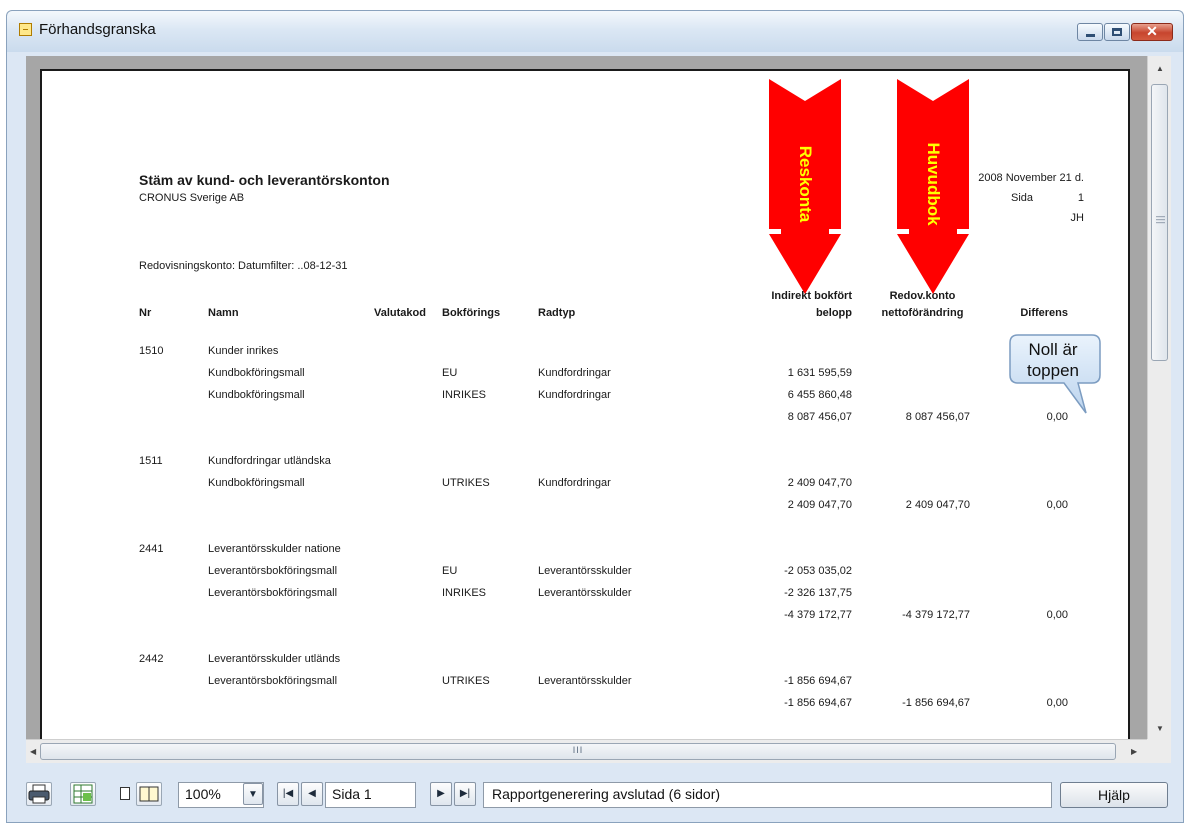 The height and width of the screenshot is (827, 1192). I want to click on window-controls: ✕, so click(1125, 32).